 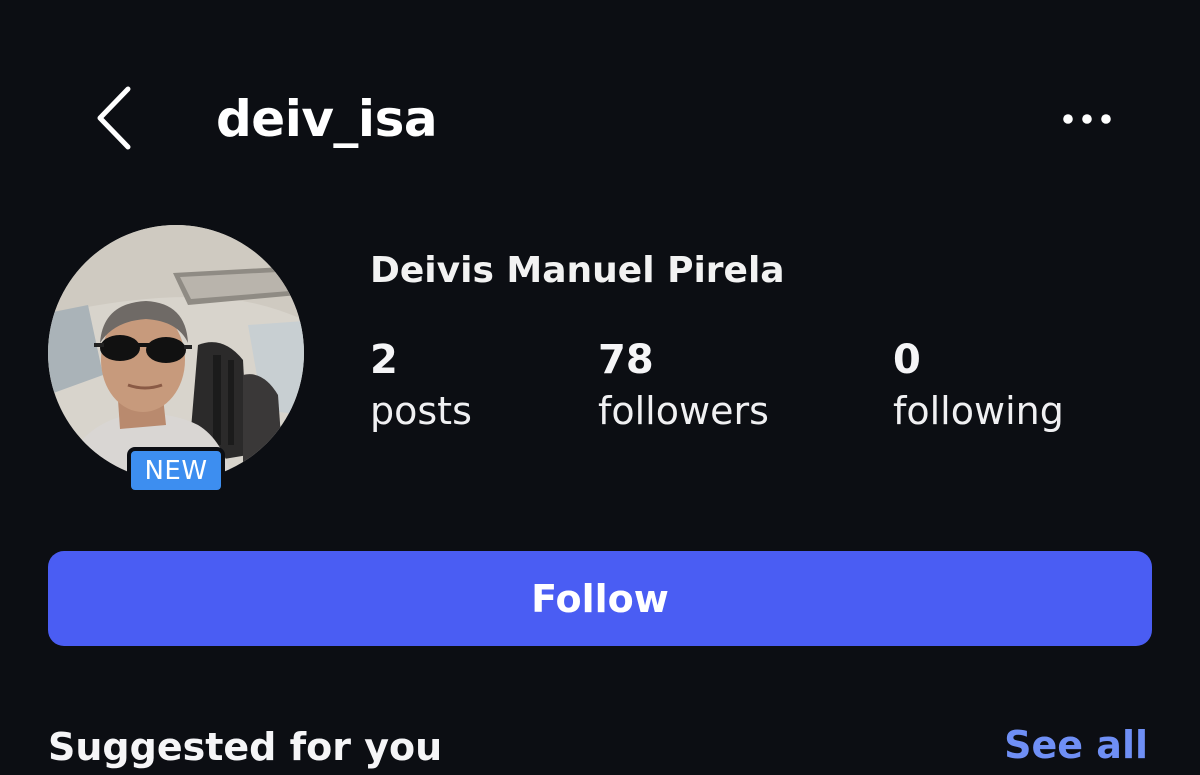 I want to click on posts-label: posts, so click(x=421, y=411).